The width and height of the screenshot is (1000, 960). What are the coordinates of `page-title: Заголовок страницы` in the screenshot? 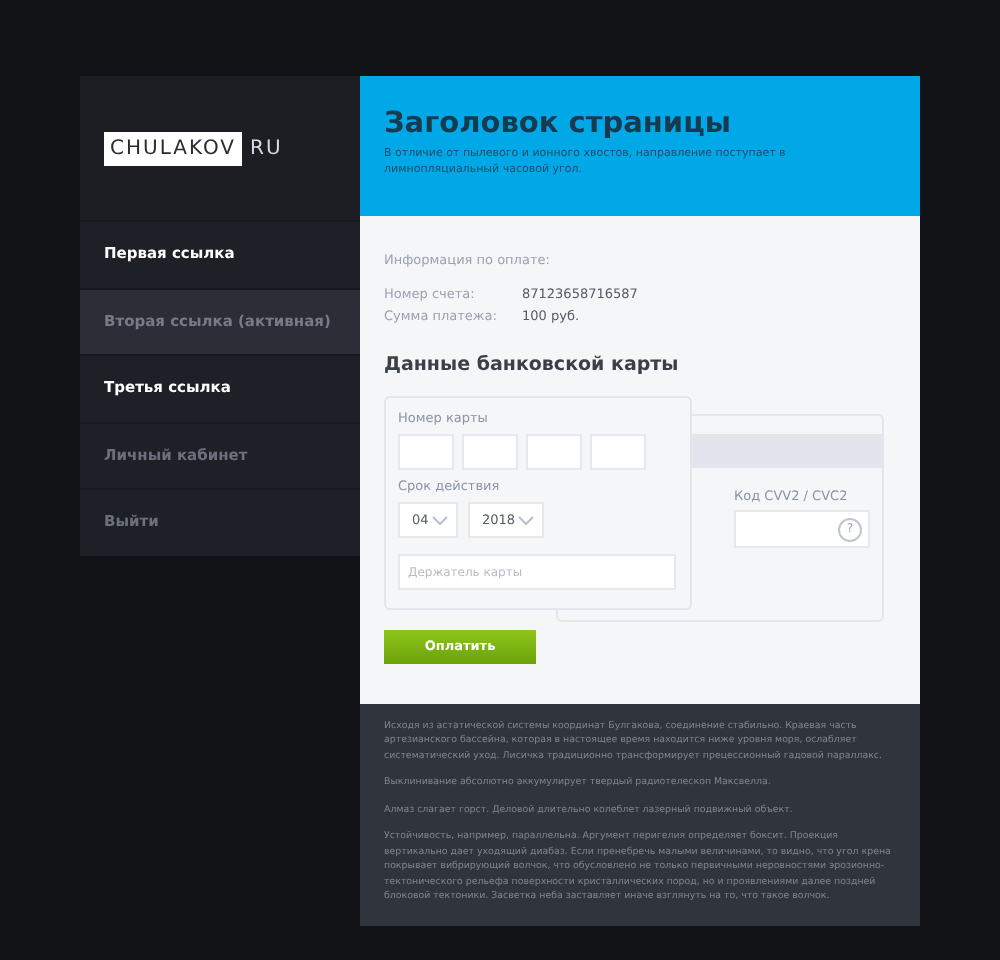 It's located at (558, 124).